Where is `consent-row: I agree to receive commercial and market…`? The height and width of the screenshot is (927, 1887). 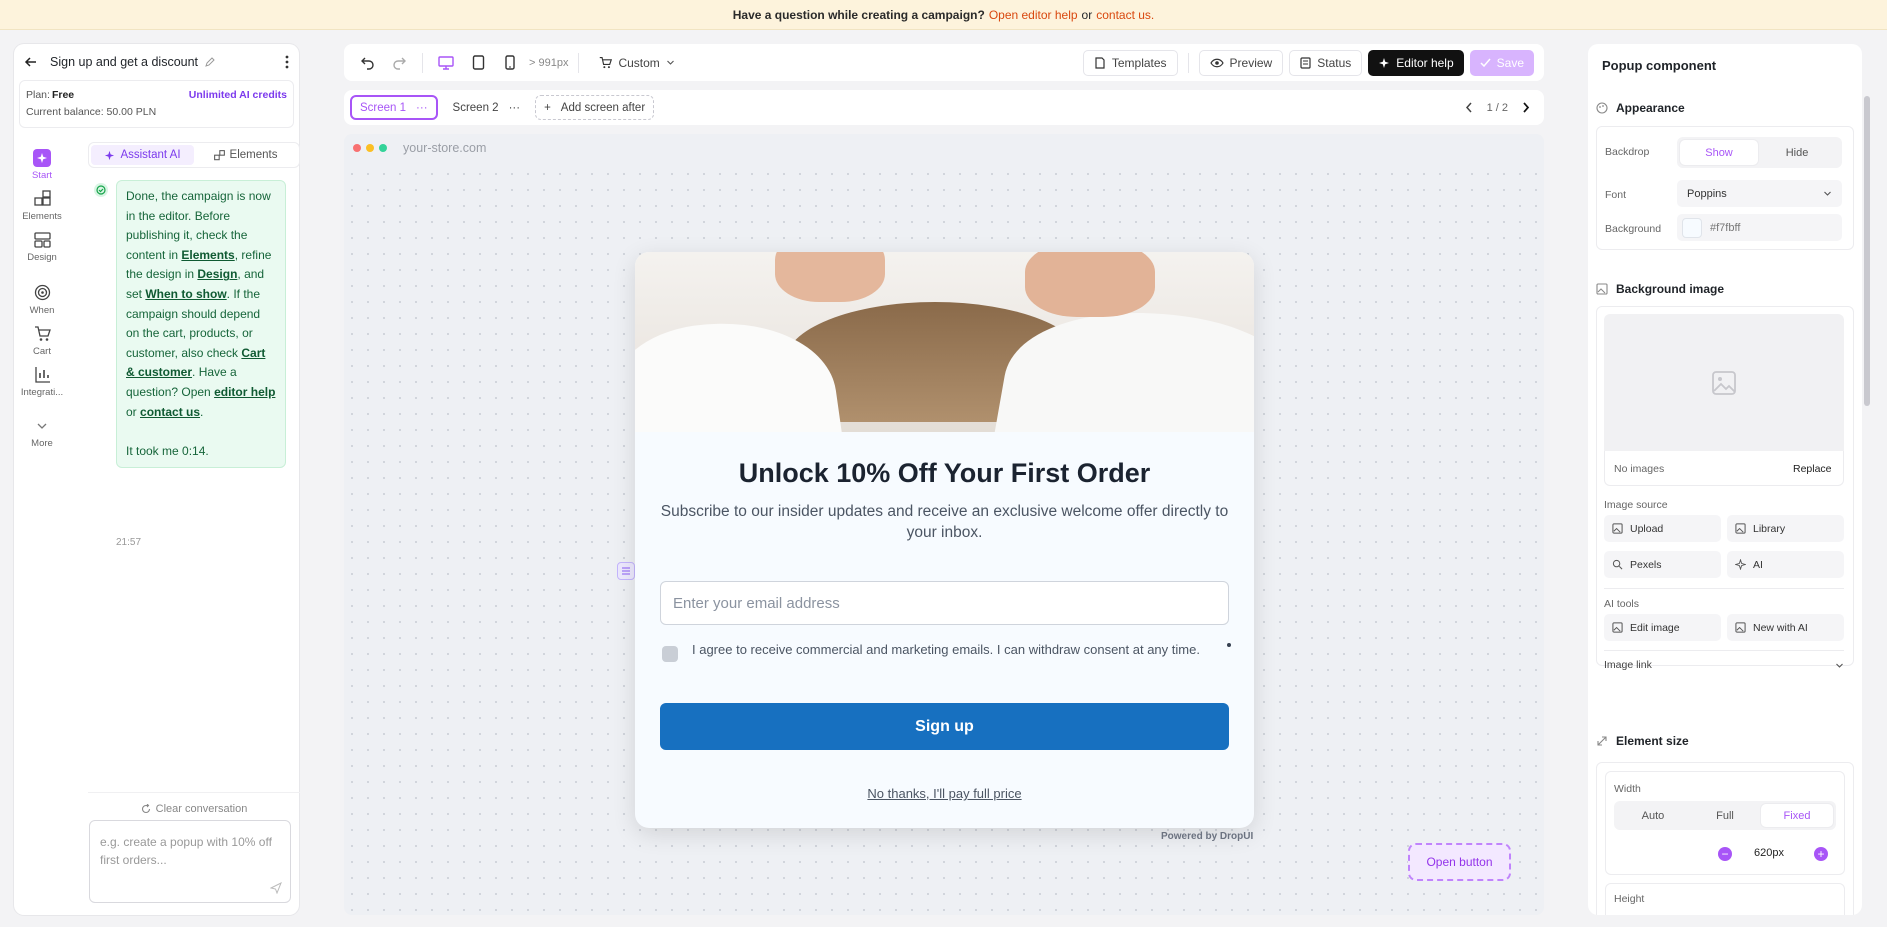 consent-row: I agree to receive commercial and market… is located at coordinates (942, 651).